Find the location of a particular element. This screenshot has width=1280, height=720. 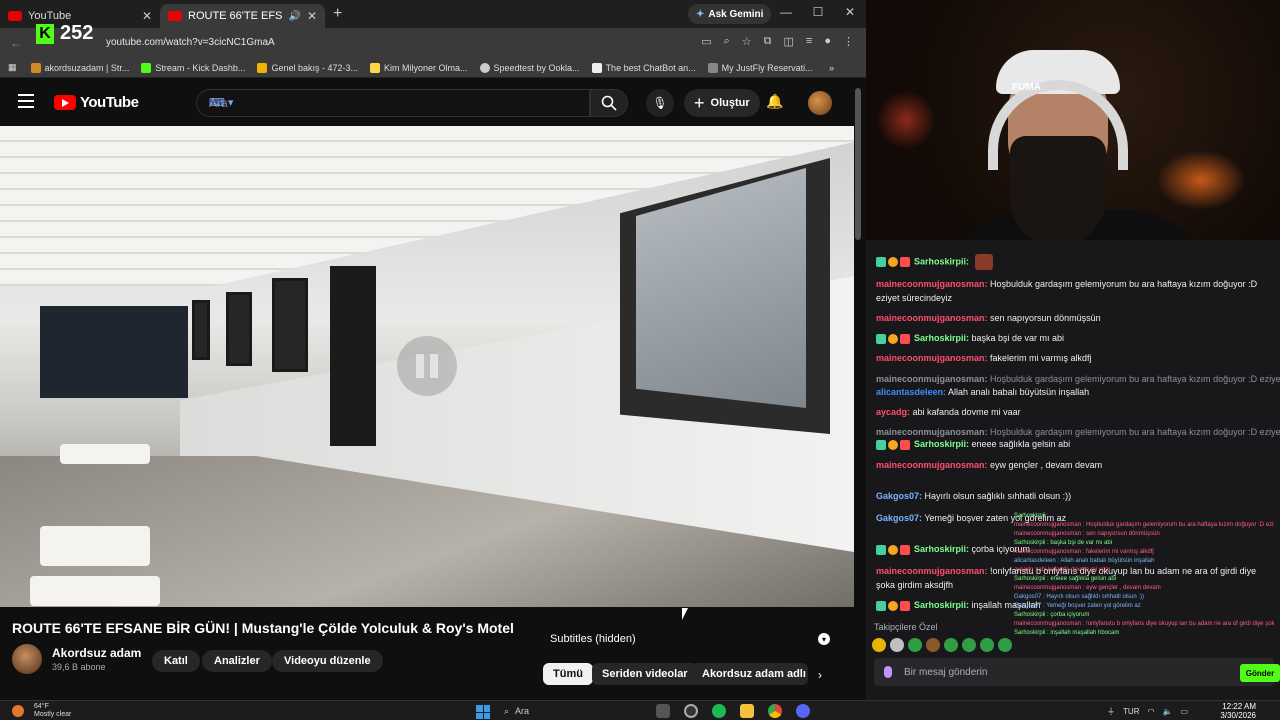

user-badge-icon is located at coordinates (893, 605).